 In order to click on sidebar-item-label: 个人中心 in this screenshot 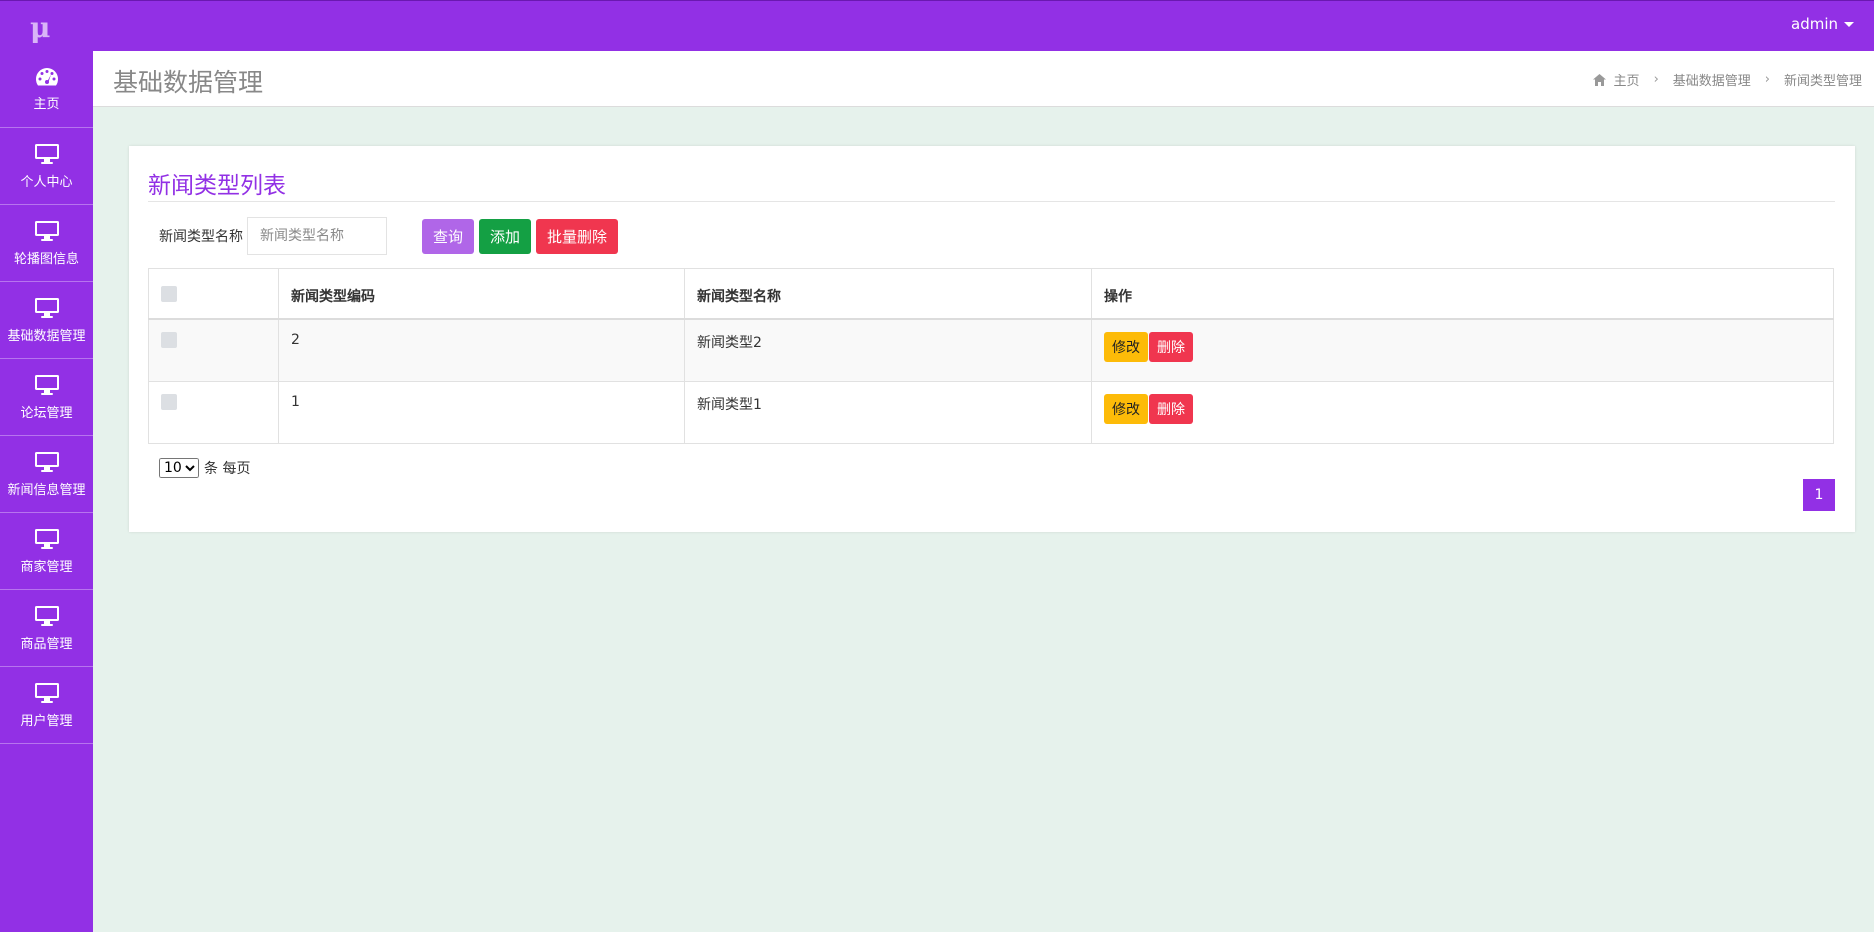, I will do `click(46, 182)`.